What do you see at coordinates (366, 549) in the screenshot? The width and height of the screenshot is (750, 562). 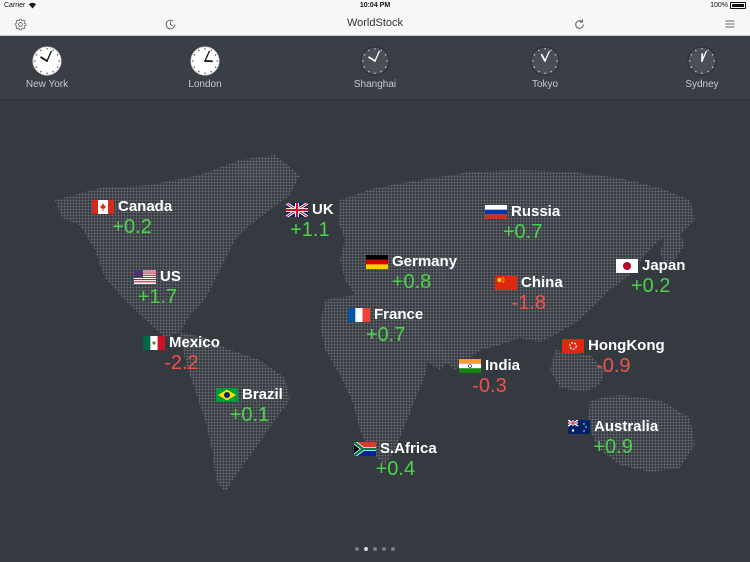 I see `page-dot-active` at bounding box center [366, 549].